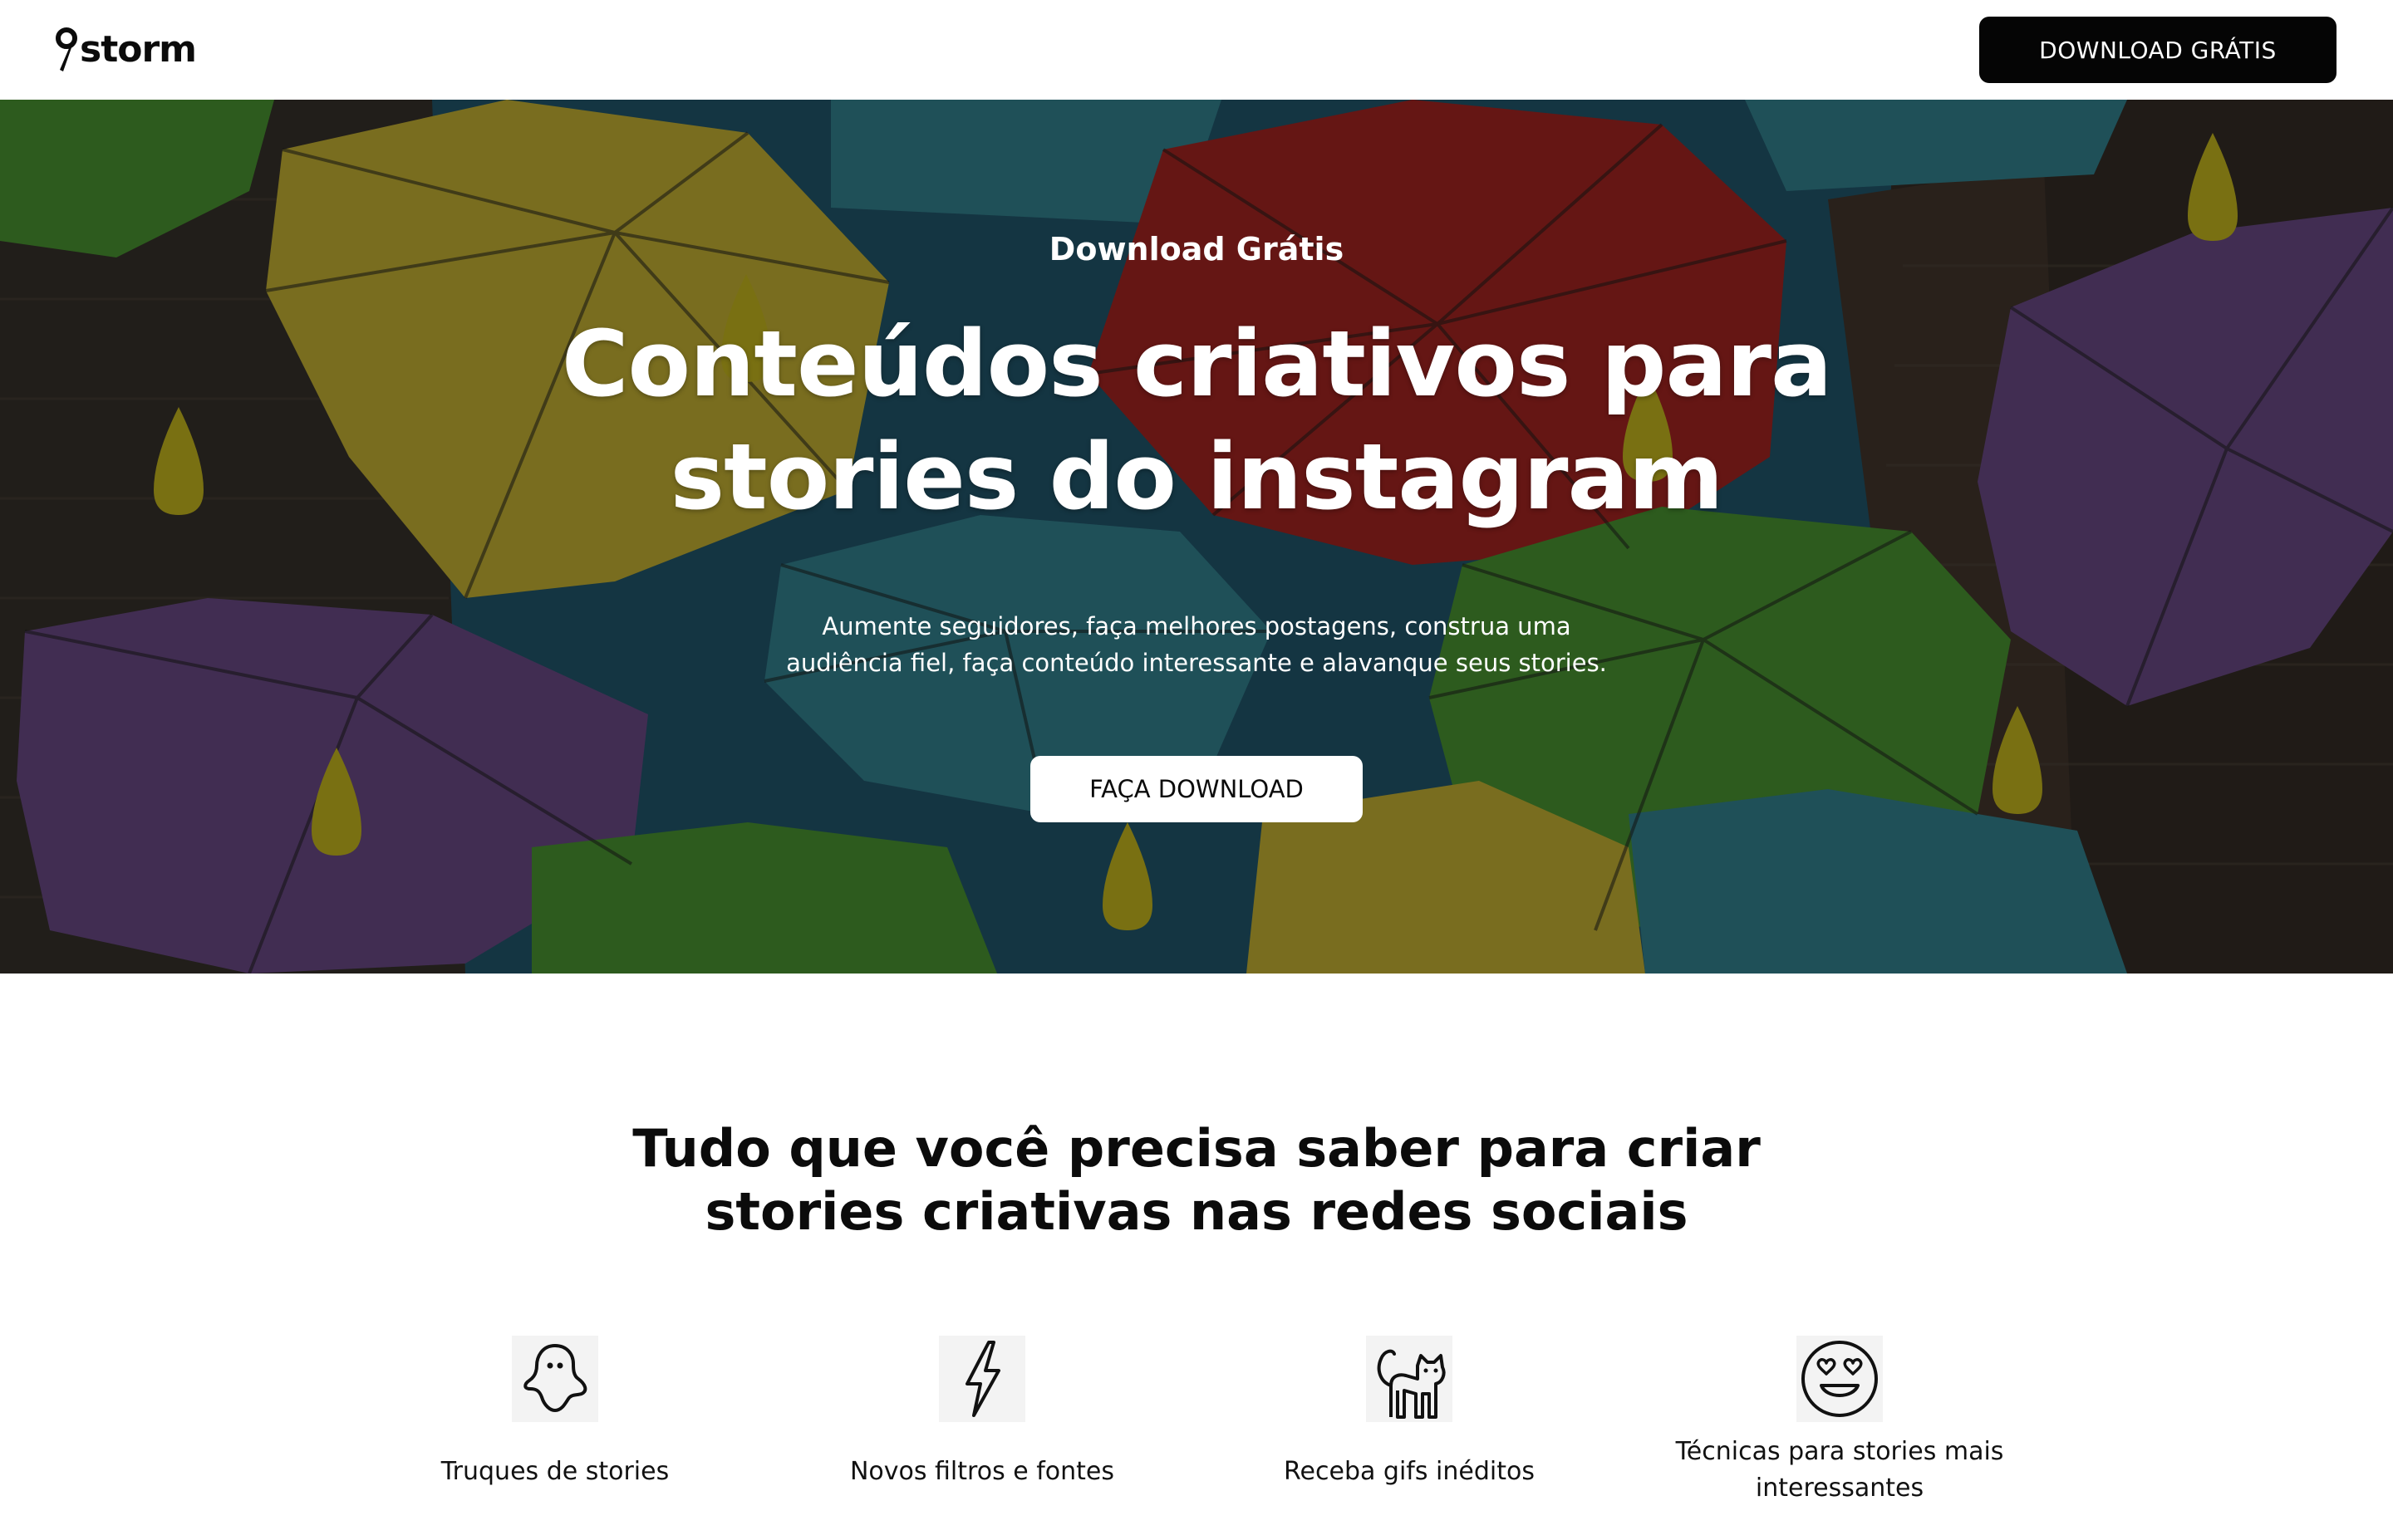 Image resolution: width=2393 pixels, height=1540 pixels. Describe the element at coordinates (138, 49) in the screenshot. I see `logo-text: storm` at that location.